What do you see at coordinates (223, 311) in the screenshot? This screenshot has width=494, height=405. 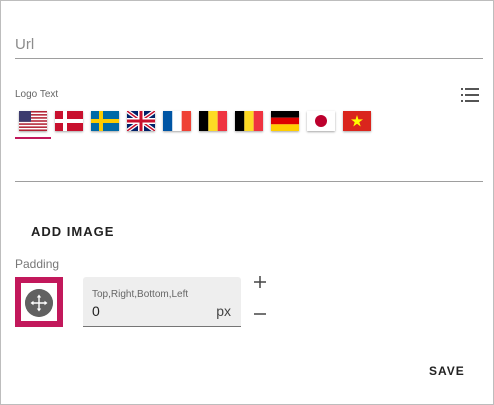 I see `padding-unit: px` at bounding box center [223, 311].